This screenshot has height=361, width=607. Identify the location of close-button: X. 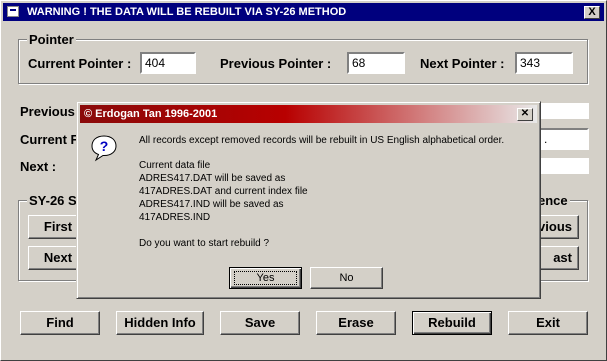
(592, 12).